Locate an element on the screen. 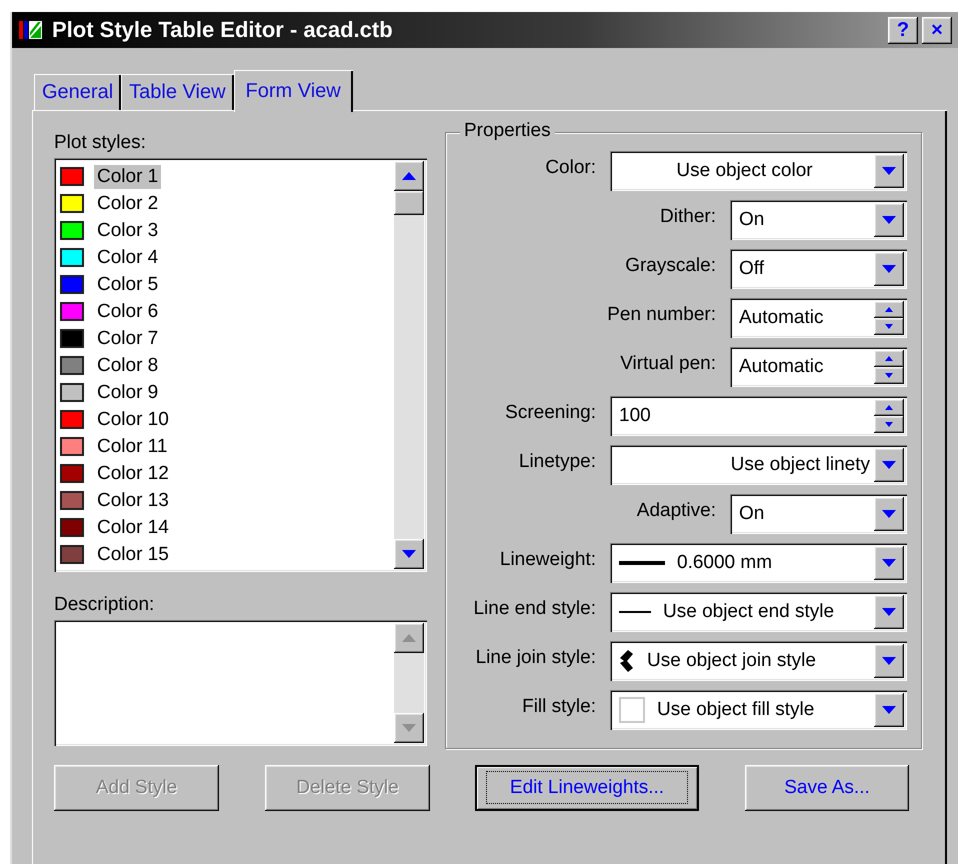  field-value: 0.6000 mm is located at coordinates (724, 563).